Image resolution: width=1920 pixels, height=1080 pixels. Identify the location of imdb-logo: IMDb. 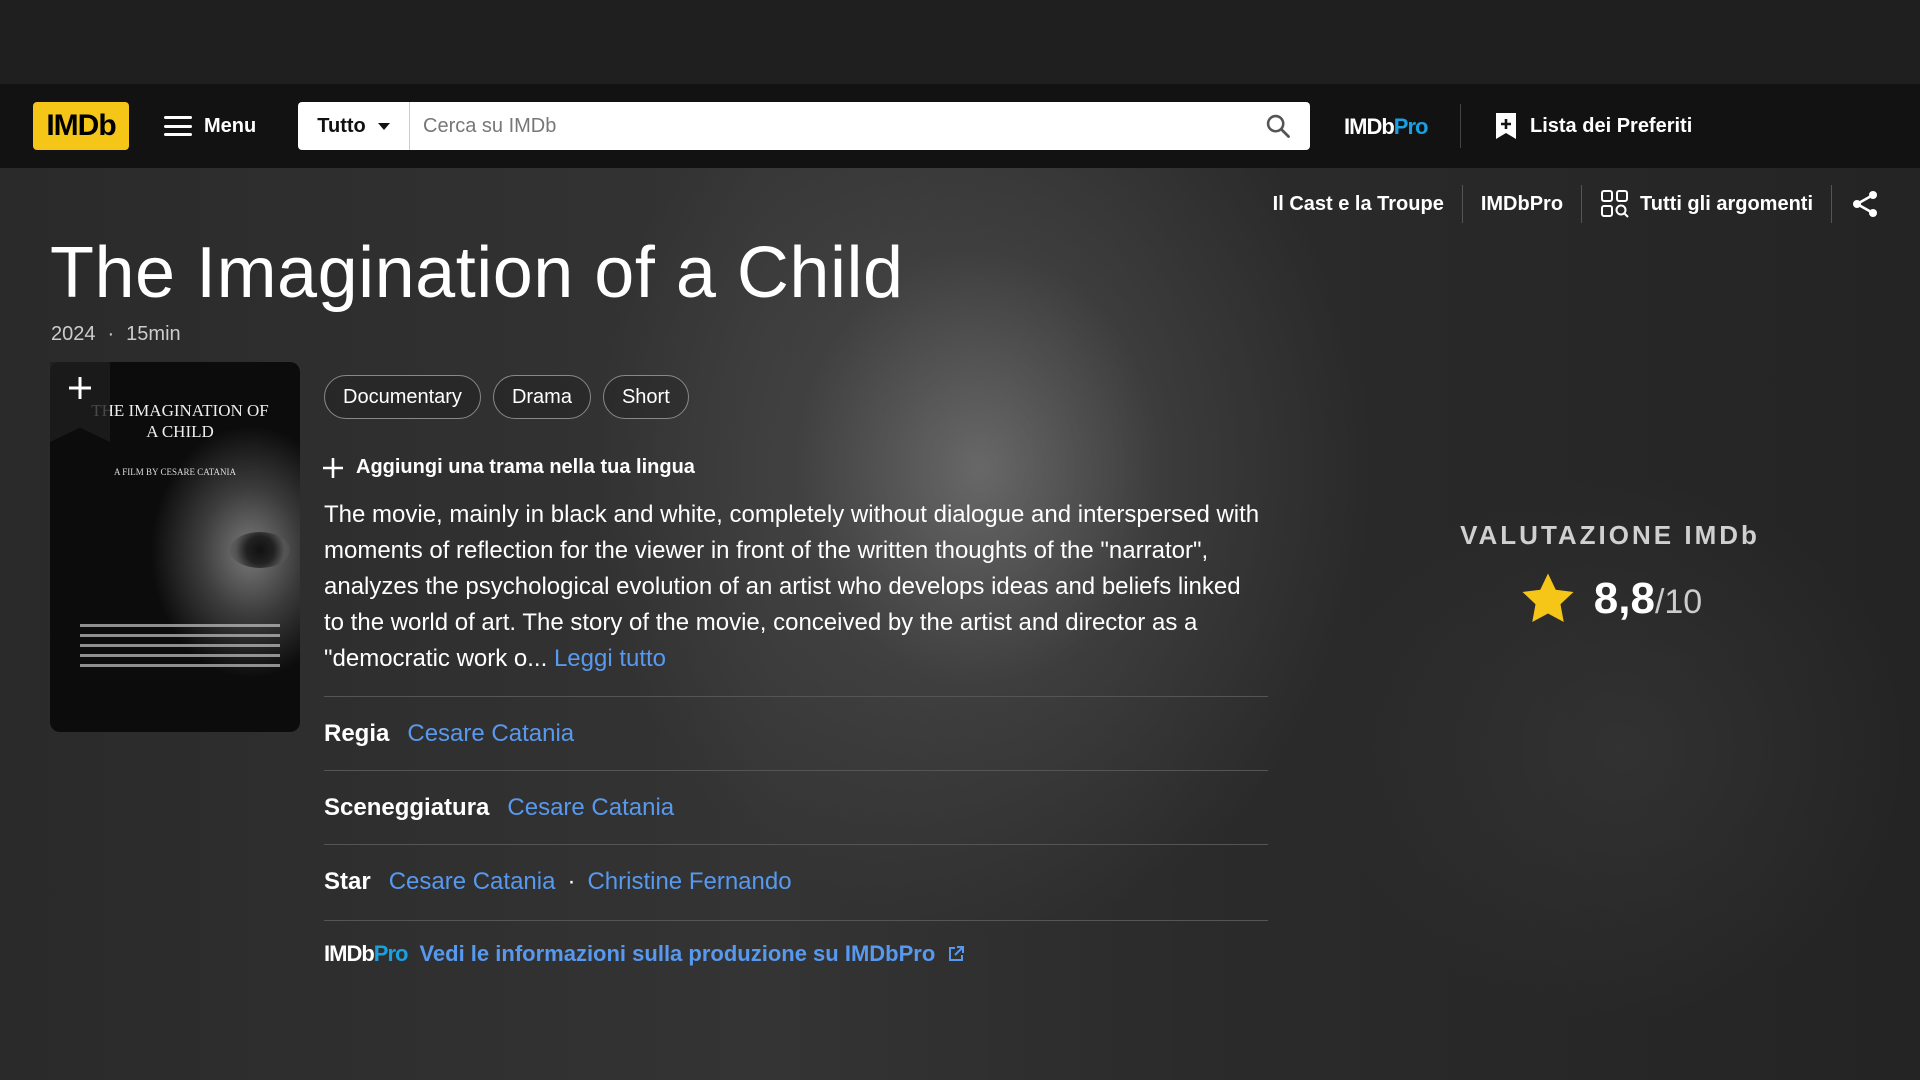
(81, 126).